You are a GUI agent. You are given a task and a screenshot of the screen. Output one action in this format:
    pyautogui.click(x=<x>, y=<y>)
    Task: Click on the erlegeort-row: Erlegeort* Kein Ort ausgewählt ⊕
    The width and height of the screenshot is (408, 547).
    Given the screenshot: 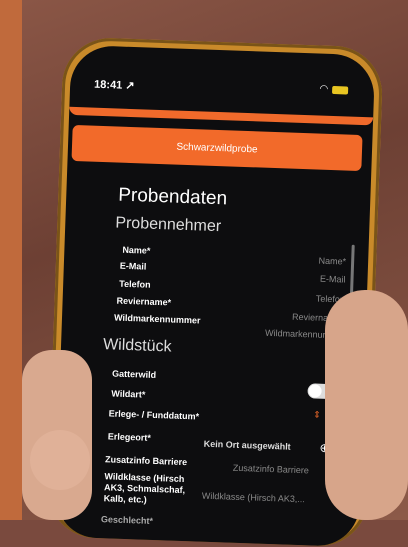 What is the action you would take?
    pyautogui.click(x=210, y=442)
    